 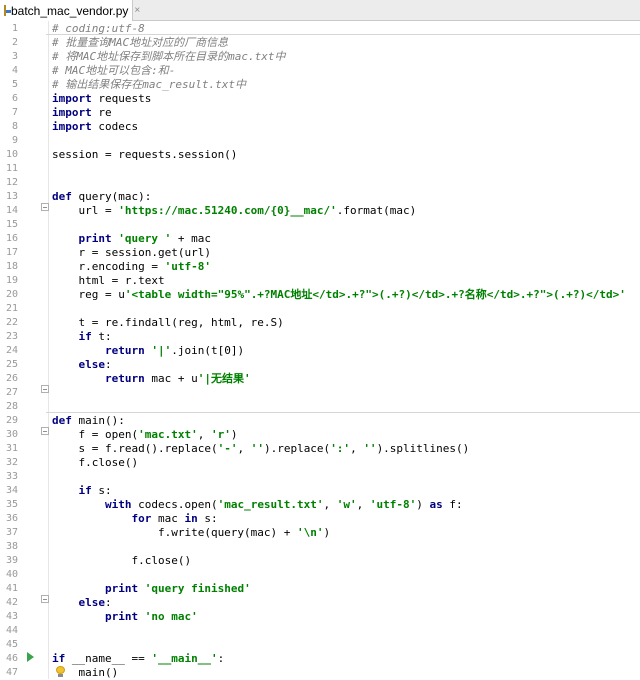 What do you see at coordinates (14, 42) in the screenshot?
I see `line-number: 2` at bounding box center [14, 42].